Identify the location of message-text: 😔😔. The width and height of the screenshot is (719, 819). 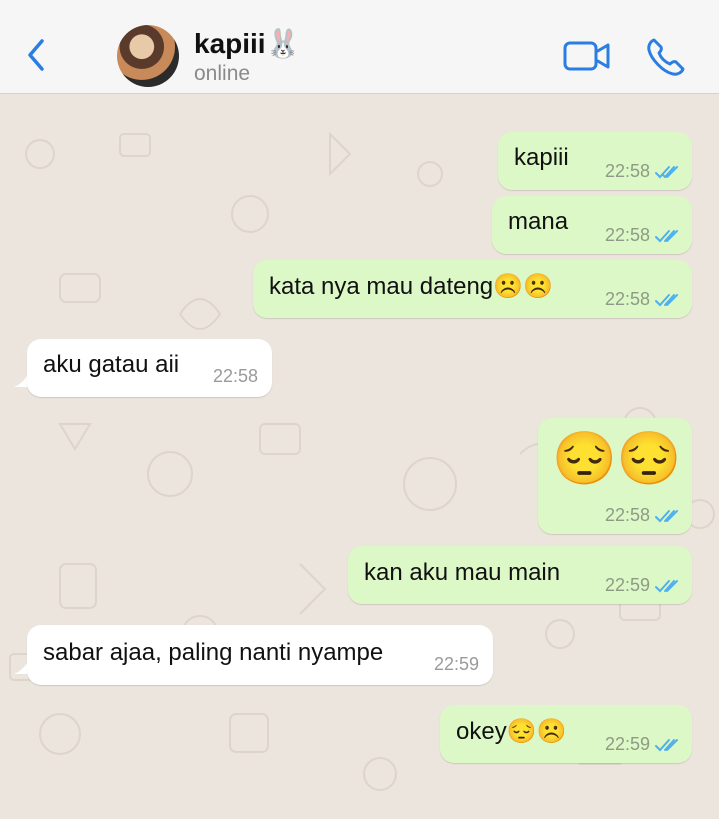
(617, 459).